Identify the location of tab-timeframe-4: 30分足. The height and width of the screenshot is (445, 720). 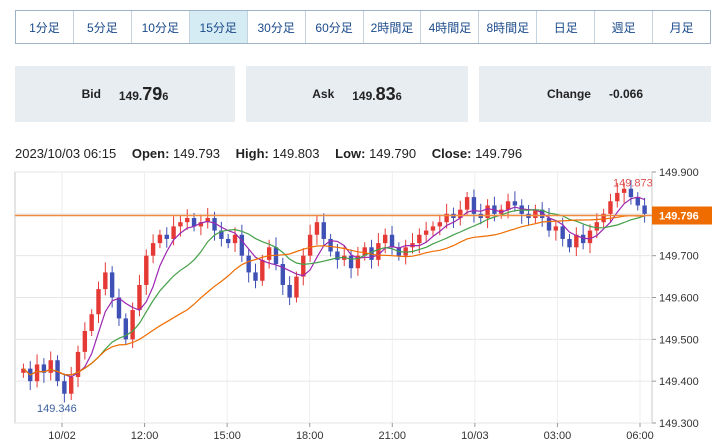
(277, 27).